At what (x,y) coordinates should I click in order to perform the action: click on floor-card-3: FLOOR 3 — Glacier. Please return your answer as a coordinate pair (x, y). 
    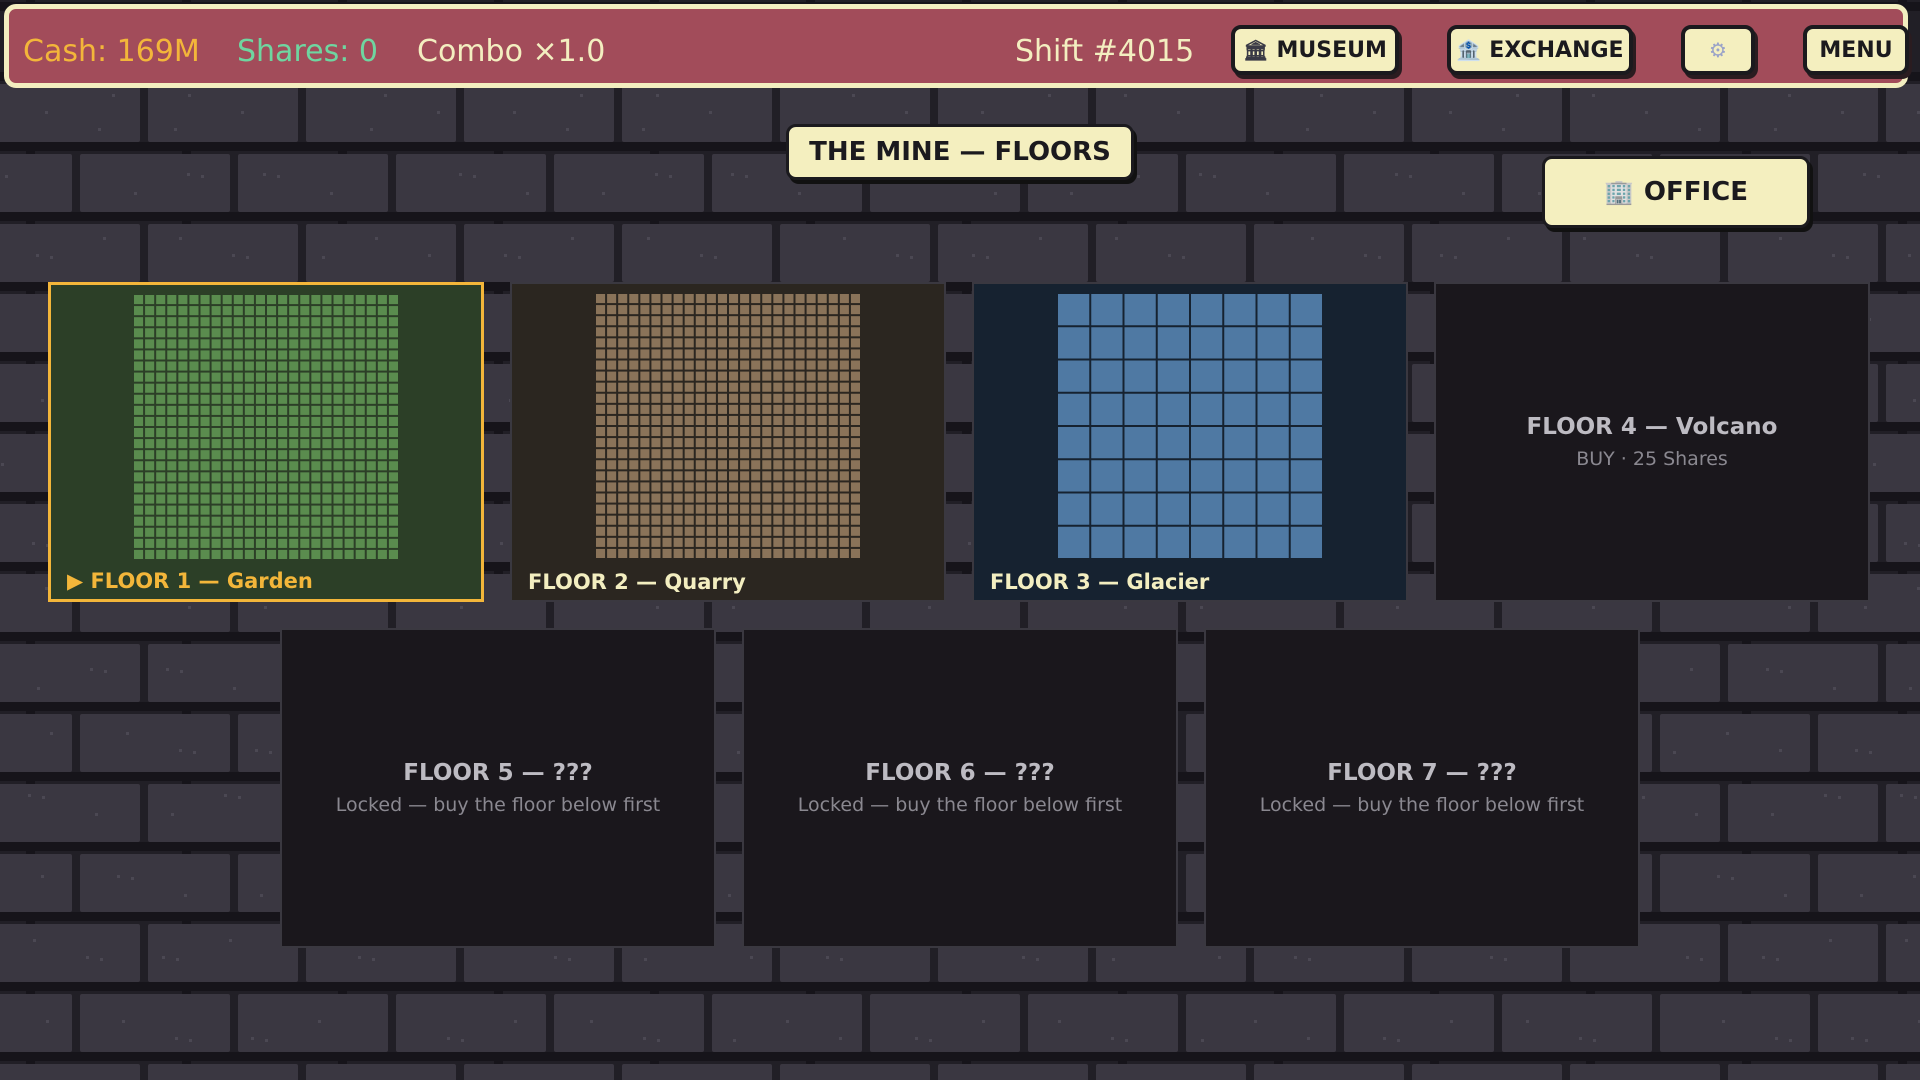
    Looking at the image, I should click on (1190, 442).